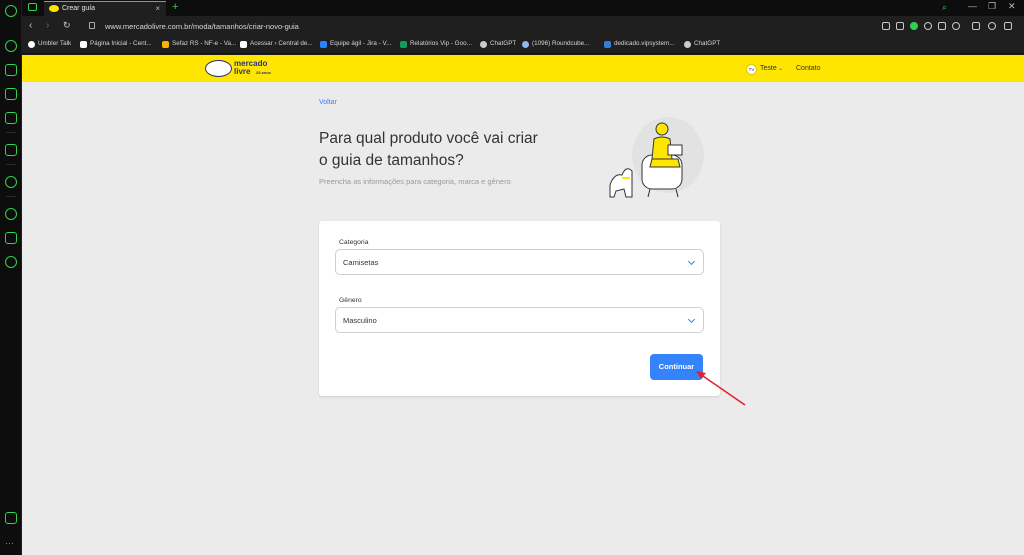  I want to click on cube-icon, so click(11, 238).